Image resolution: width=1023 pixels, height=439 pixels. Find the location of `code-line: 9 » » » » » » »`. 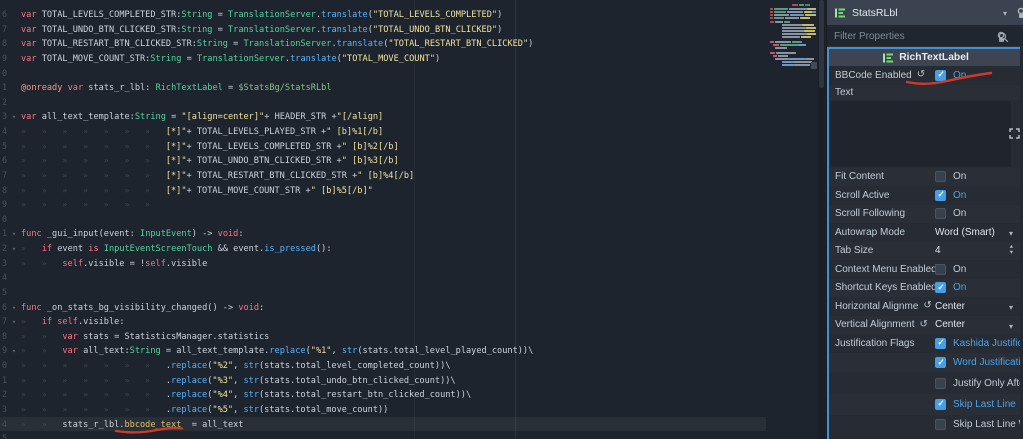

code-line: 9 » » » » » » » is located at coordinates (413, 204).